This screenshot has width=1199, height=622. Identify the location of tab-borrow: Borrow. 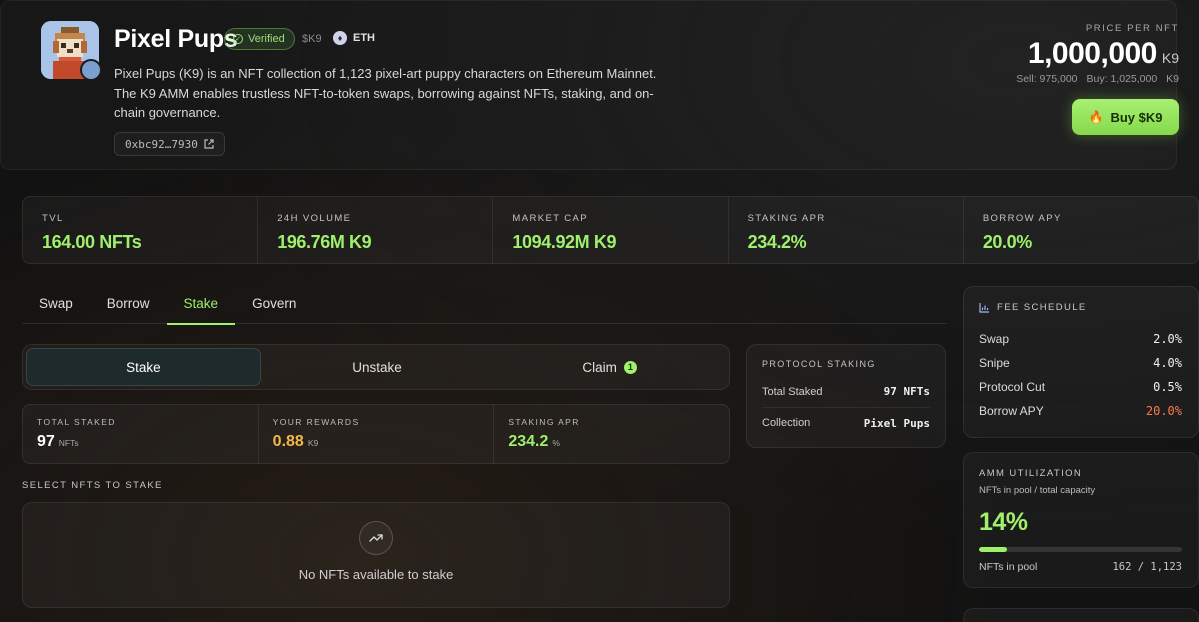
(128, 303).